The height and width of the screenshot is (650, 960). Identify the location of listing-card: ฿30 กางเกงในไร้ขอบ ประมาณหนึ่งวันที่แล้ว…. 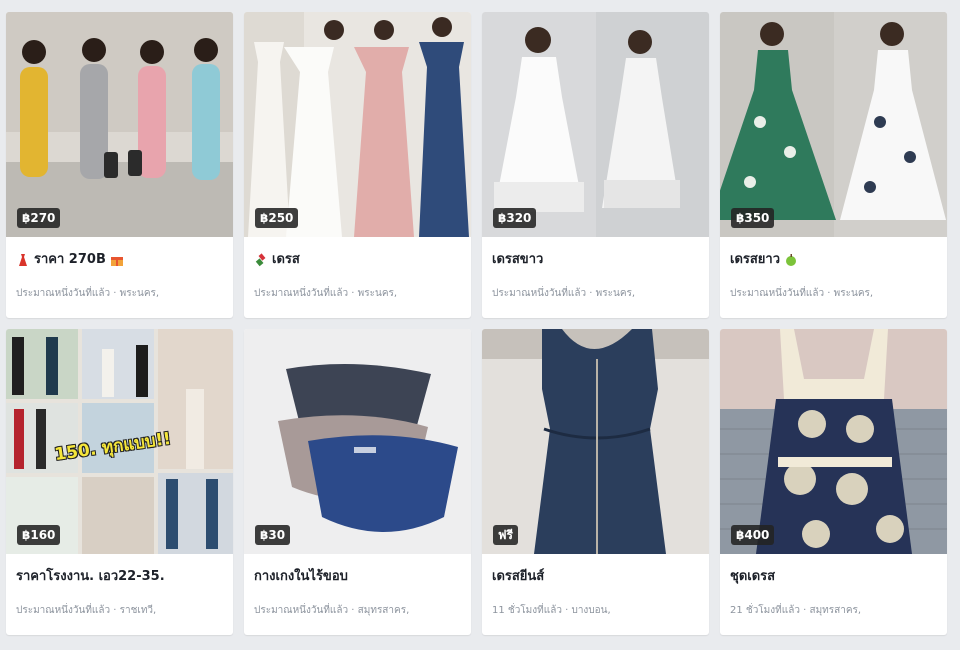
(357, 482).